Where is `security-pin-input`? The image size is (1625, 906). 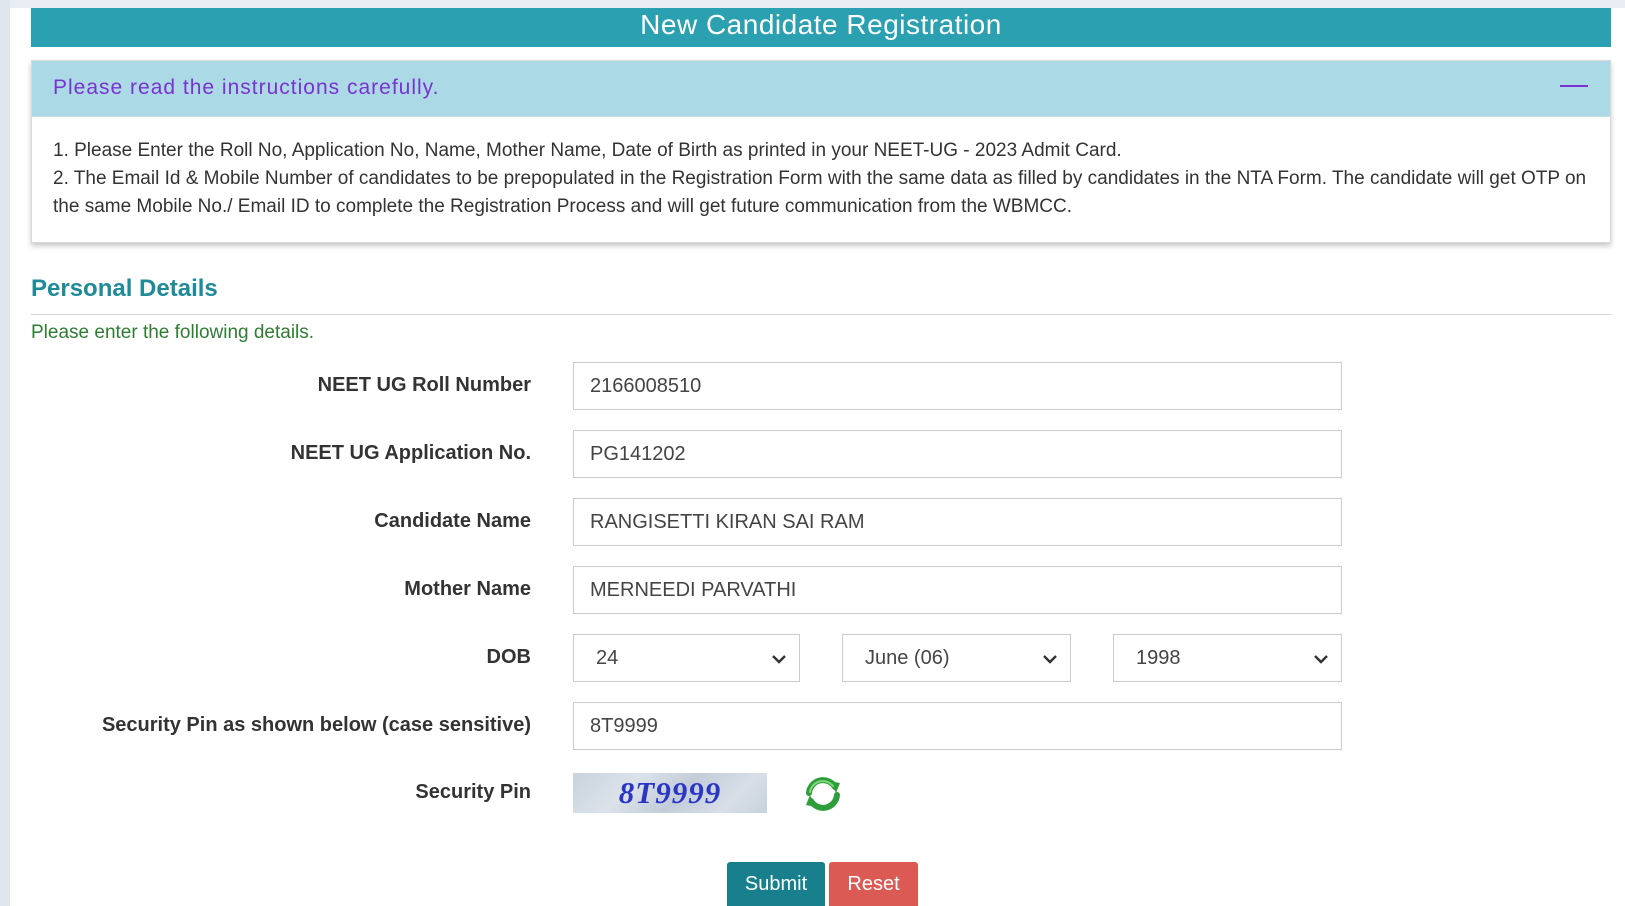 security-pin-input is located at coordinates (957, 726).